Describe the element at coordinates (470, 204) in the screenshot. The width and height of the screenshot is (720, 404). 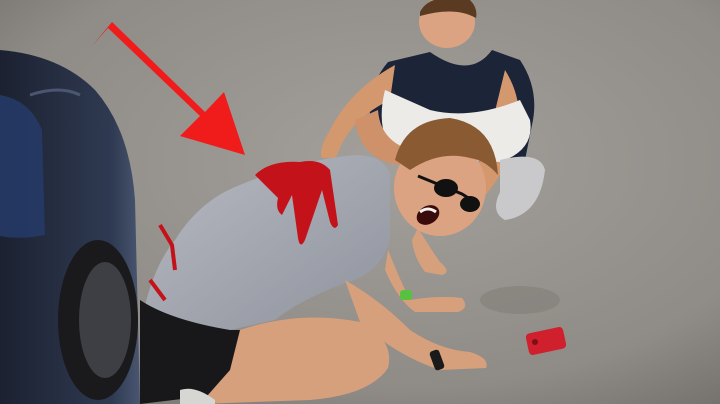
I see `sunglasses-lens-right` at that location.